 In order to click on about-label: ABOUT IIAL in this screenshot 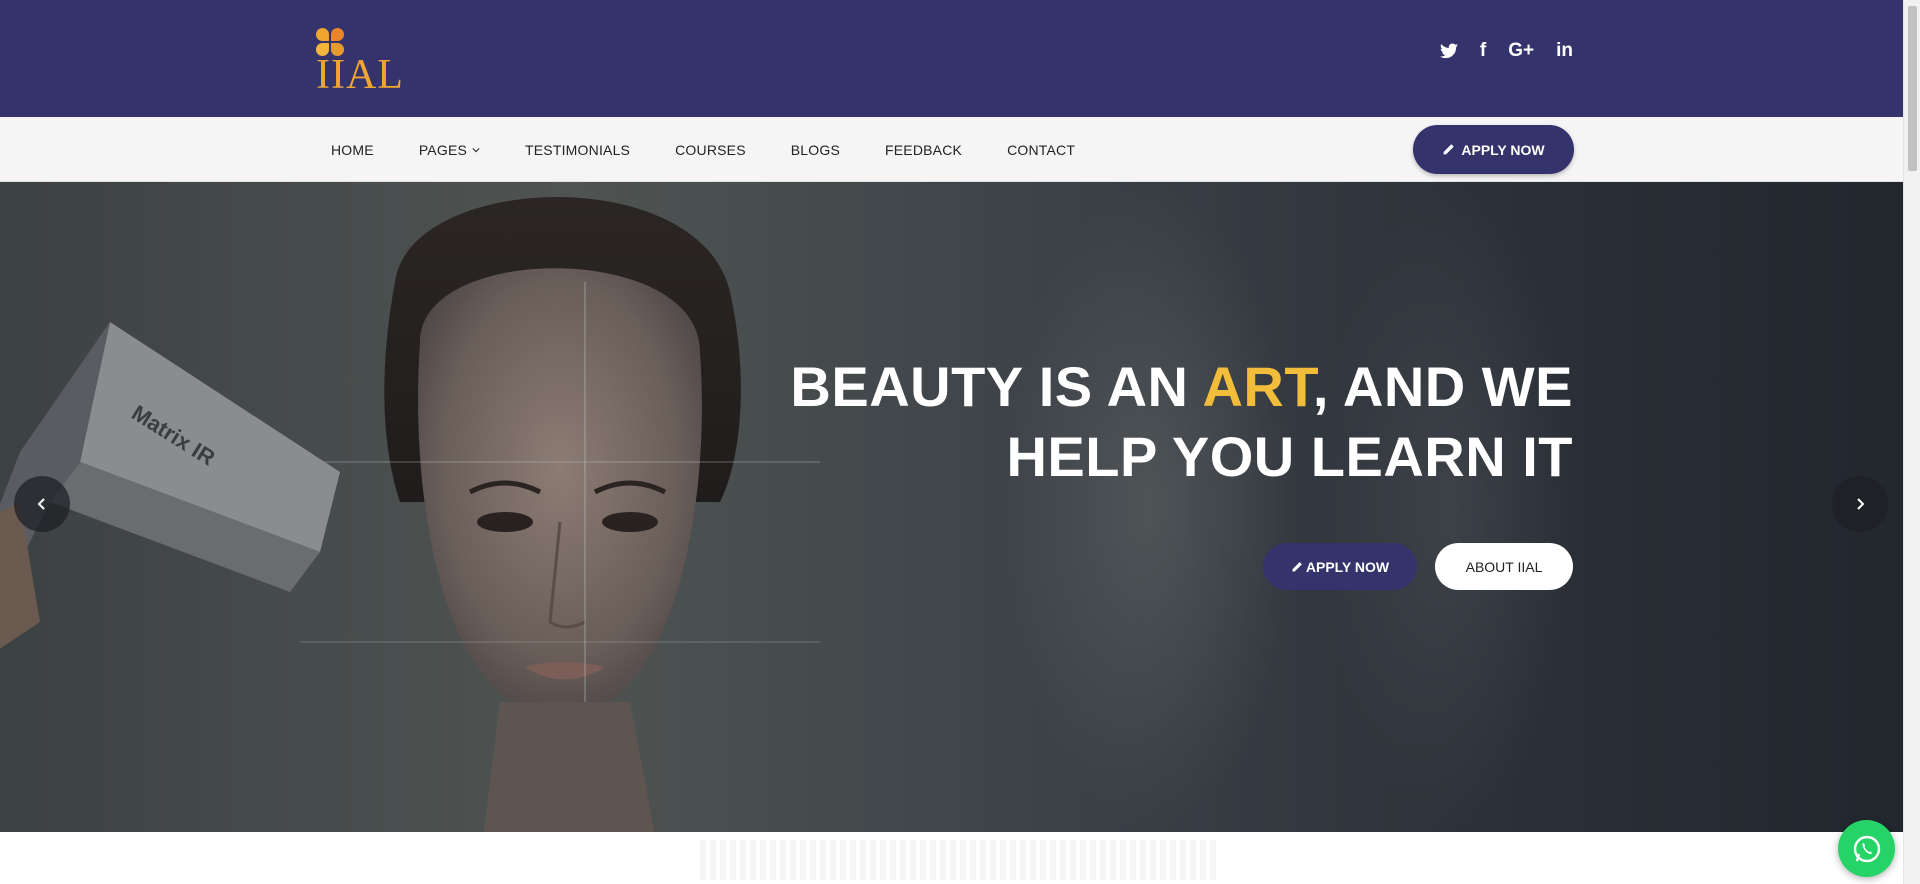, I will do `click(1504, 566)`.